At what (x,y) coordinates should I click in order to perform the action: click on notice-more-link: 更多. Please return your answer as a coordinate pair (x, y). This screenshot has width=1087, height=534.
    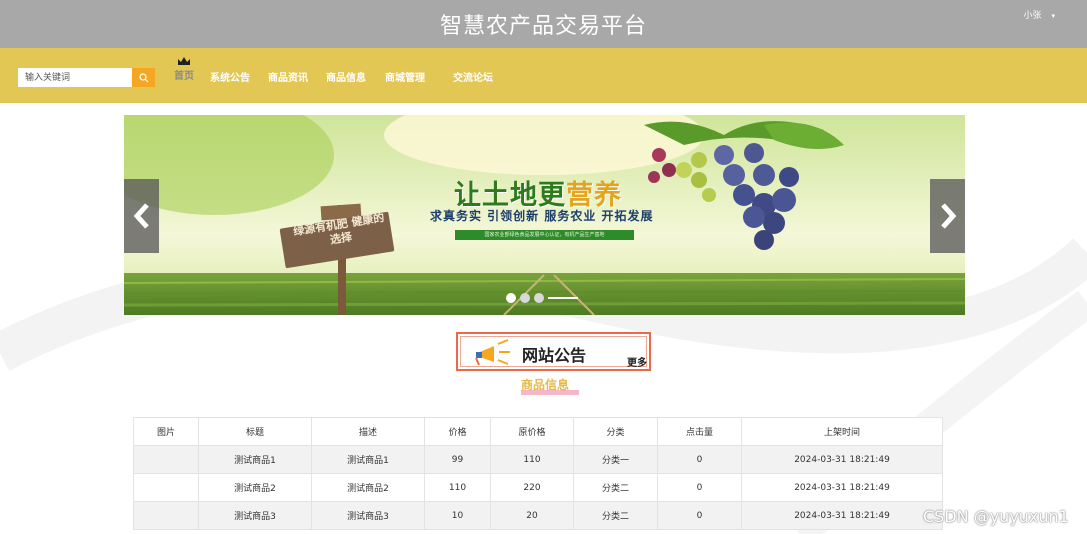
    Looking at the image, I should click on (637, 361).